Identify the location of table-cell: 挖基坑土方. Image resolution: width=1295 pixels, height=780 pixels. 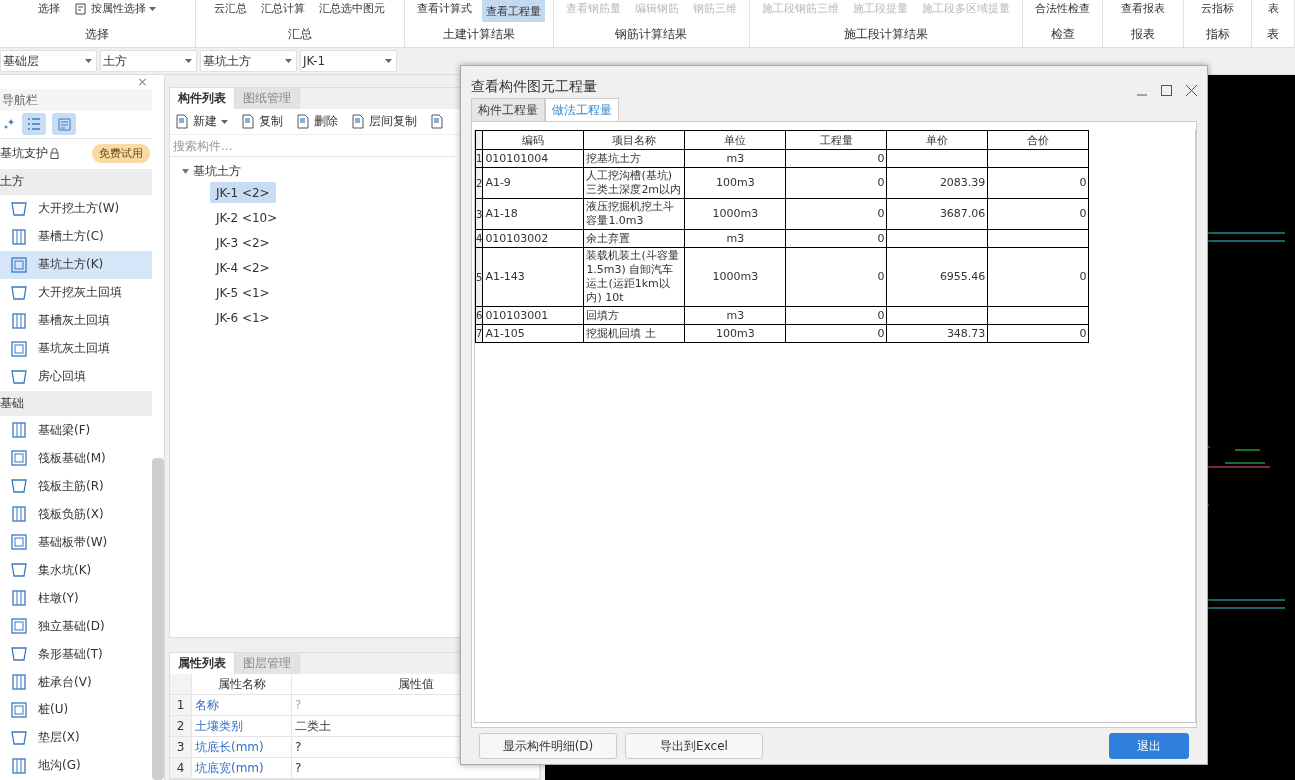
(634, 158).